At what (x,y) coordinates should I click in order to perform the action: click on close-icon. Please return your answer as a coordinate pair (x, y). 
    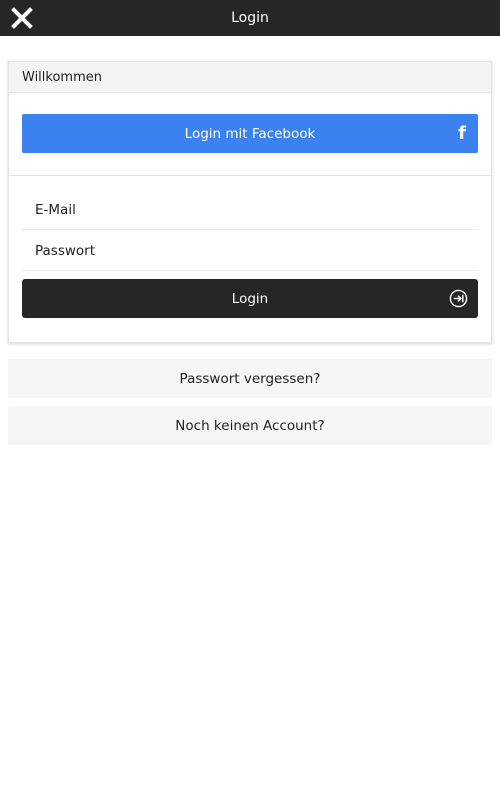
    Looking at the image, I should click on (22, 18).